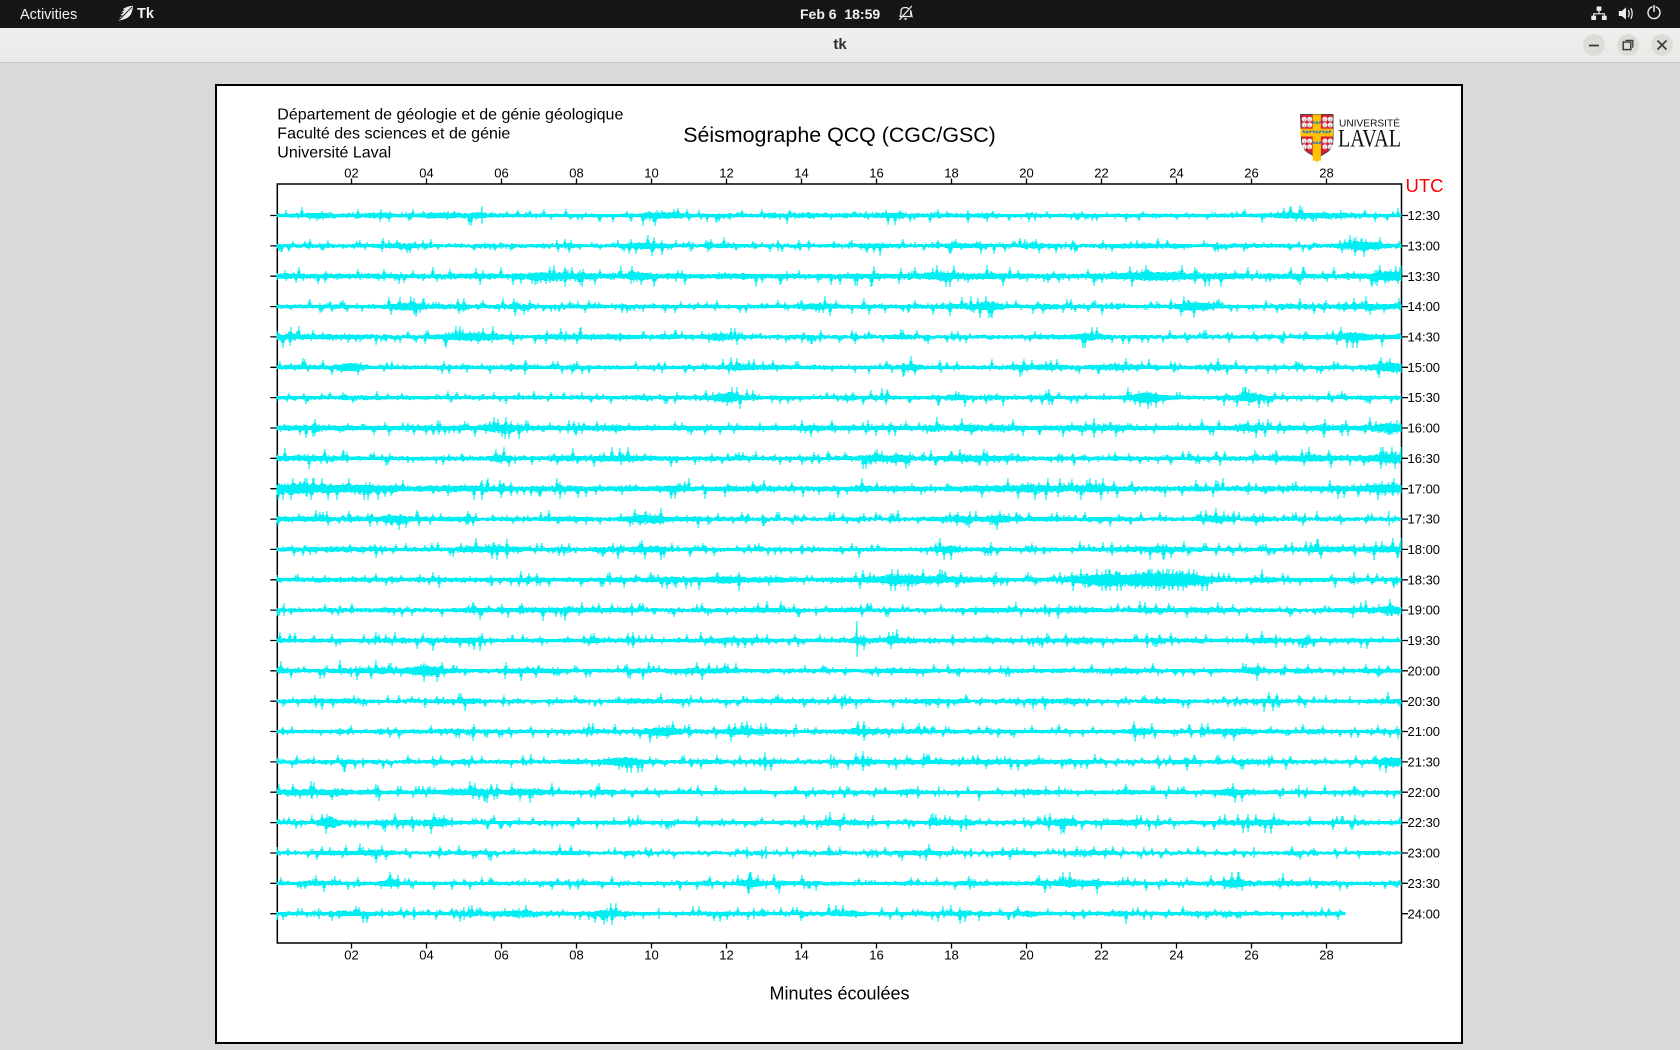 This screenshot has width=1680, height=1050. I want to click on svg-text: 20:30, so click(1424, 701).